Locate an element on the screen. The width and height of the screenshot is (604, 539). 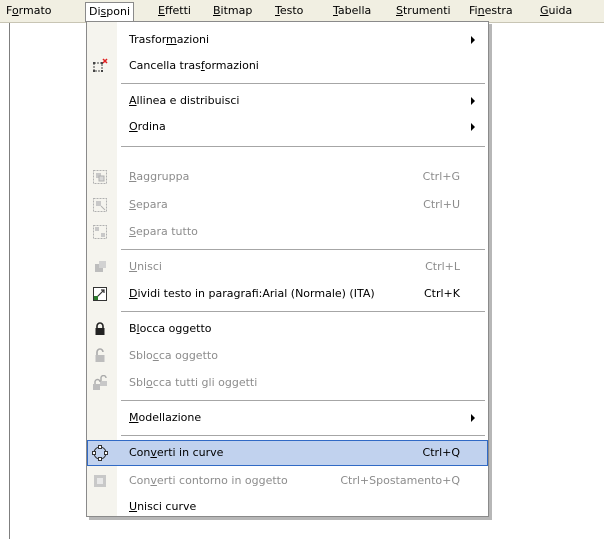
menu-item-unisci: Unisci Ctrl+L is located at coordinates (287, 267).